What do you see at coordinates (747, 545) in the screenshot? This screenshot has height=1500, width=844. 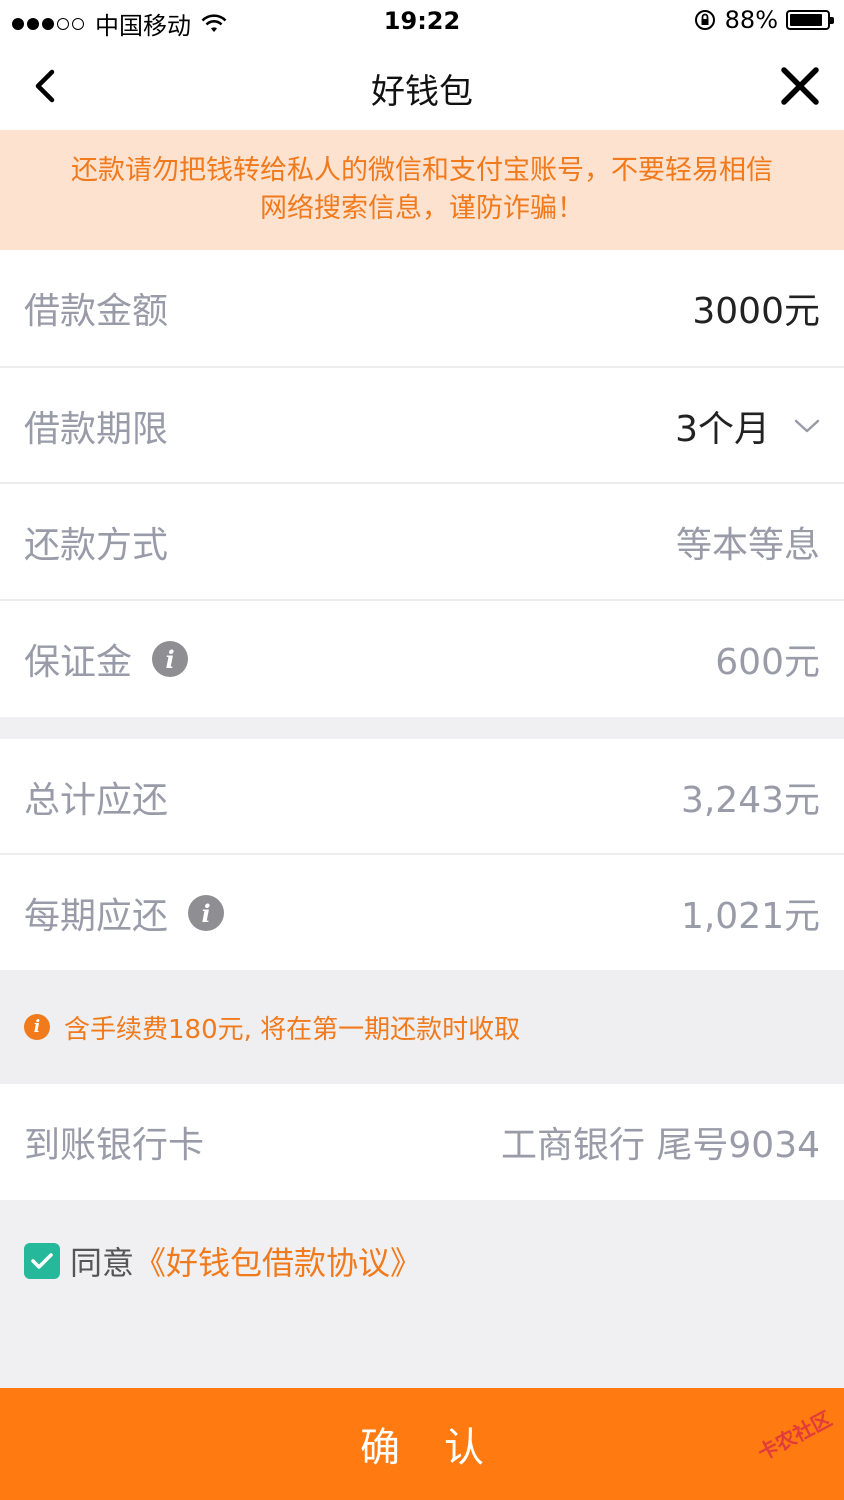 I see `repayment-method-value: 等本等息` at bounding box center [747, 545].